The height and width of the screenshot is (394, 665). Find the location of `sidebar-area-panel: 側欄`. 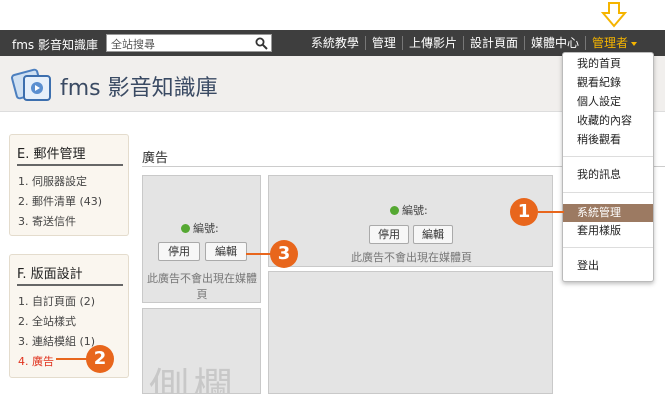

sidebar-area-panel: 側欄 is located at coordinates (201, 351).